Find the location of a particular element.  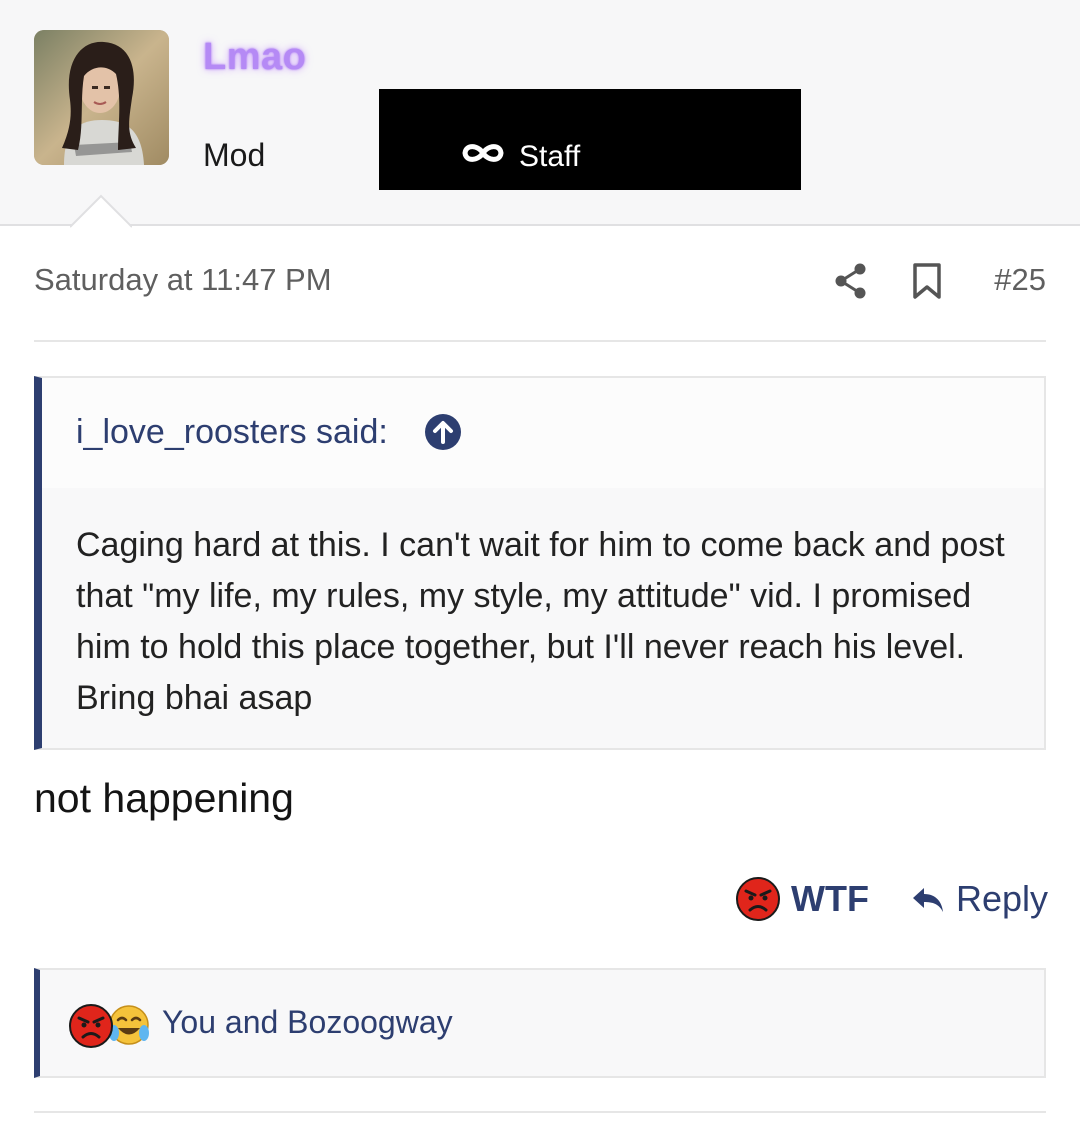

post-meta-row: Saturday at 11:47 PM #25 is located at coordinates (540, 282).